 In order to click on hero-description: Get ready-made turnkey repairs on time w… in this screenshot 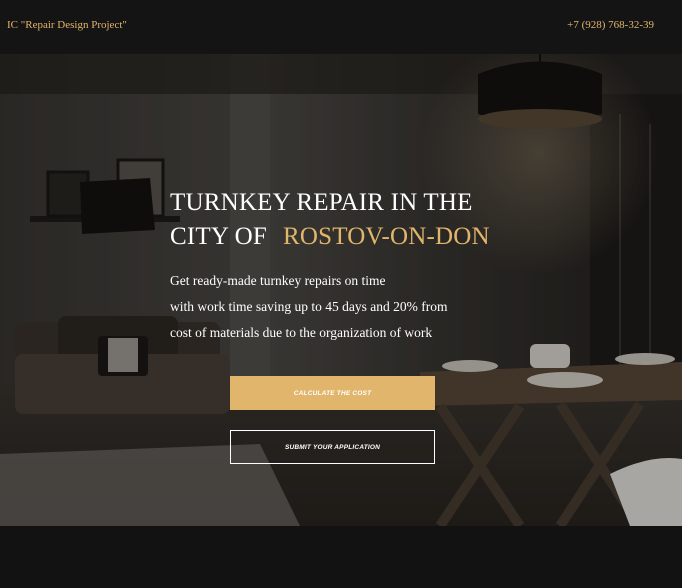, I will do `click(335, 307)`.